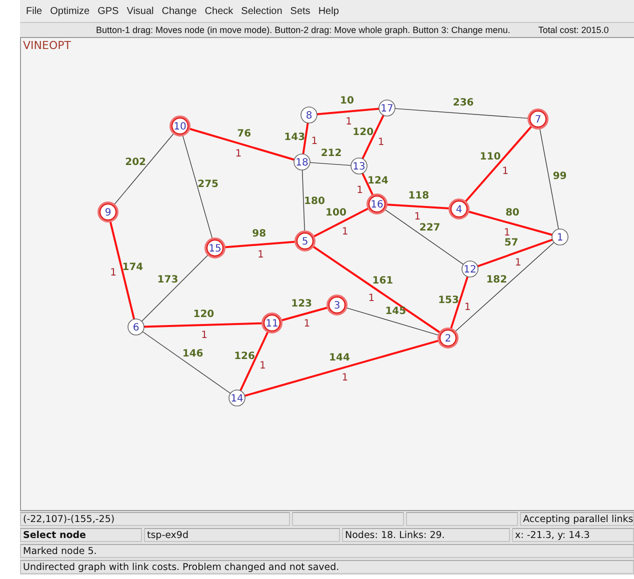  I want to click on edge-cost-label: 10, so click(347, 101).